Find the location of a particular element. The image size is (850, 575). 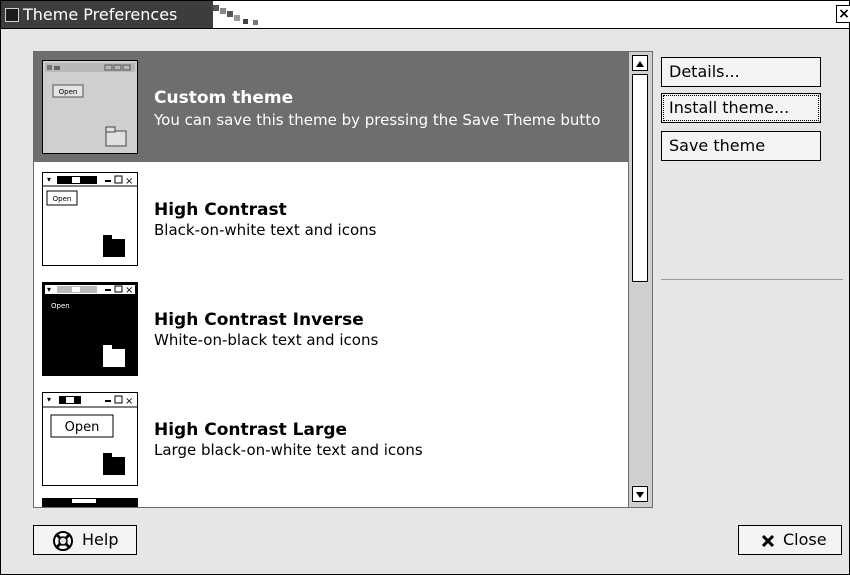

title-tab: Theme Preferences is located at coordinates (107, 14).